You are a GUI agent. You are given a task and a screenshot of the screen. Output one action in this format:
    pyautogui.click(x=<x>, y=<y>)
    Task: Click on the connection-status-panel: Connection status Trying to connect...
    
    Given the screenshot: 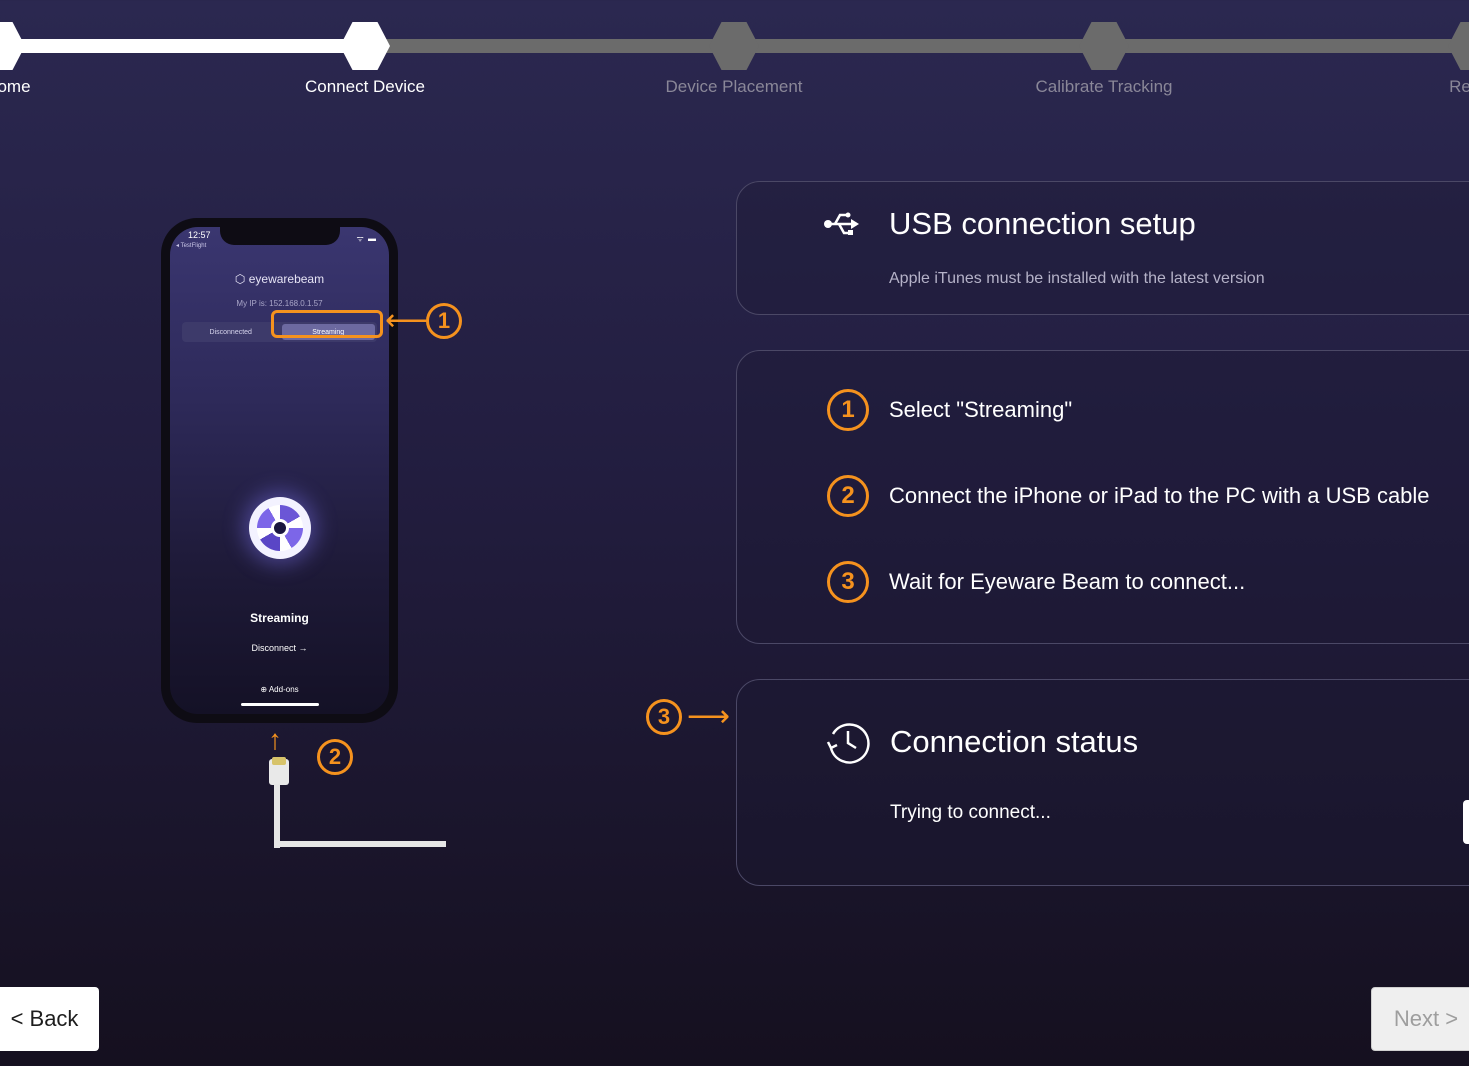 What is the action you would take?
    pyautogui.click(x=1102, y=782)
    